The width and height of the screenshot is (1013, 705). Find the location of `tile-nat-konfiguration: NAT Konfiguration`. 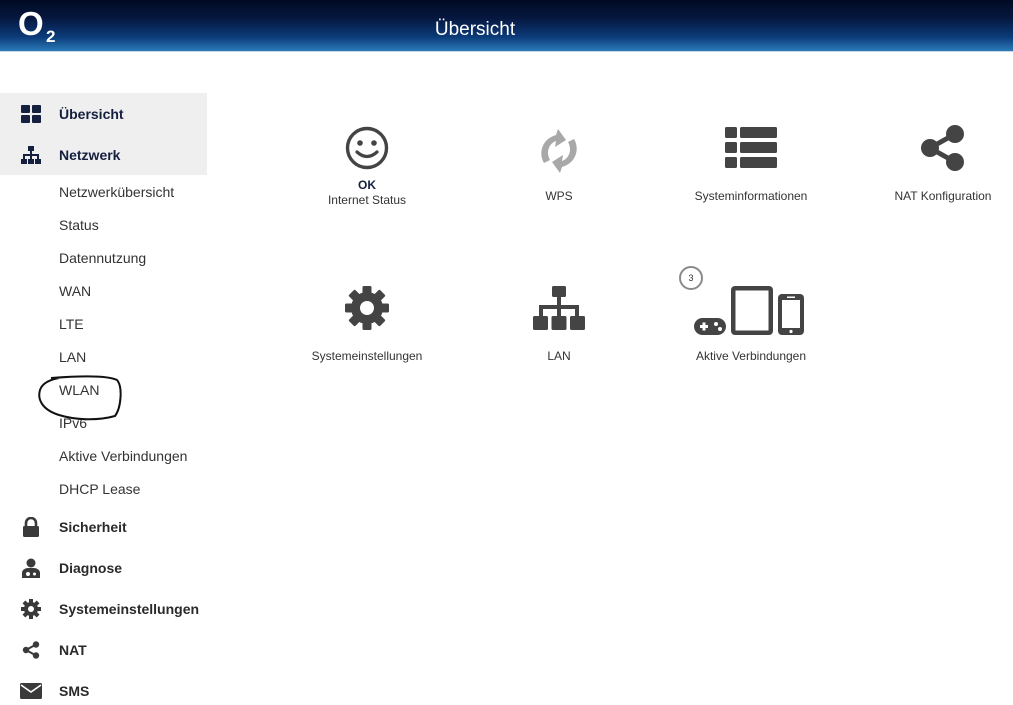

tile-nat-konfiguration: NAT Konfiguration is located at coordinates (930, 161).